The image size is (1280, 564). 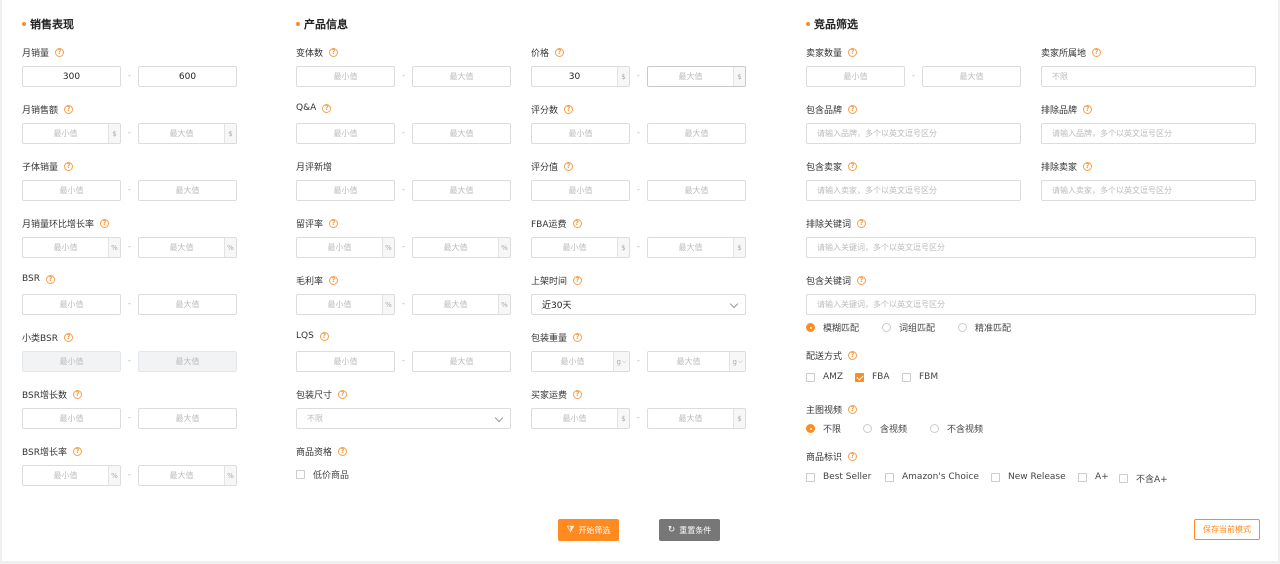 I want to click on lqs-min-input: 最小值, so click(x=345, y=361).